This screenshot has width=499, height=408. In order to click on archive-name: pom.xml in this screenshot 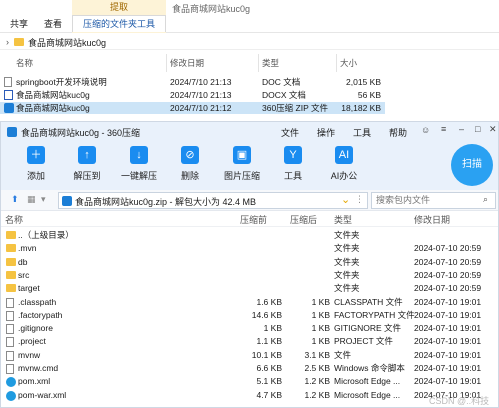, I will do `click(34, 381)`.